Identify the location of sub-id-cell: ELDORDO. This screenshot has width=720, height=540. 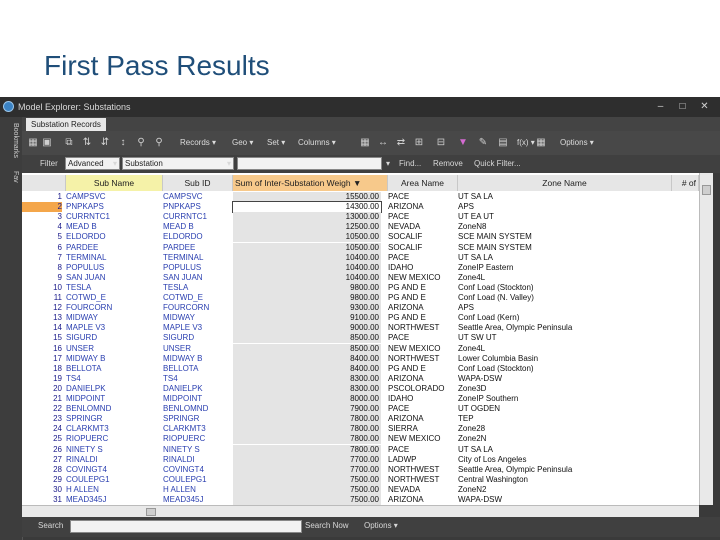
(197, 237).